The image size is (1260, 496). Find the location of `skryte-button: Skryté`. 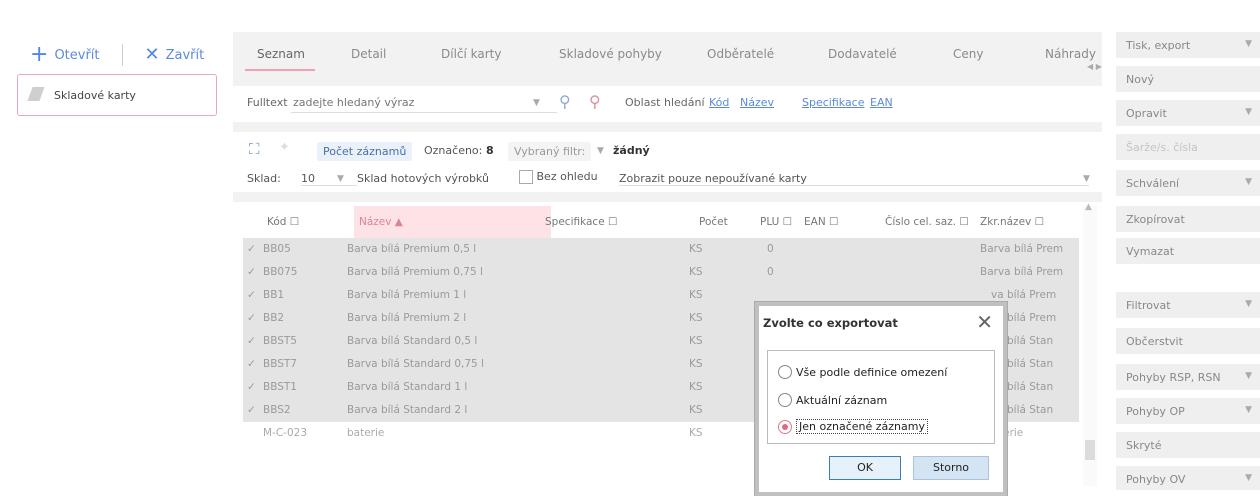

skryte-button: Skryté is located at coordinates (1188, 445).